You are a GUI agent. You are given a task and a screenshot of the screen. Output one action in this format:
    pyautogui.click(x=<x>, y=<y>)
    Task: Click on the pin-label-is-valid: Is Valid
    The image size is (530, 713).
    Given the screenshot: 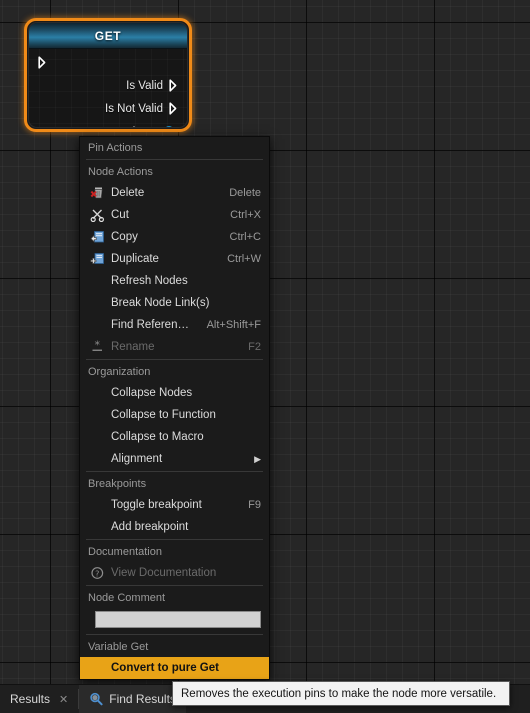 What is the action you would take?
    pyautogui.click(x=144, y=85)
    